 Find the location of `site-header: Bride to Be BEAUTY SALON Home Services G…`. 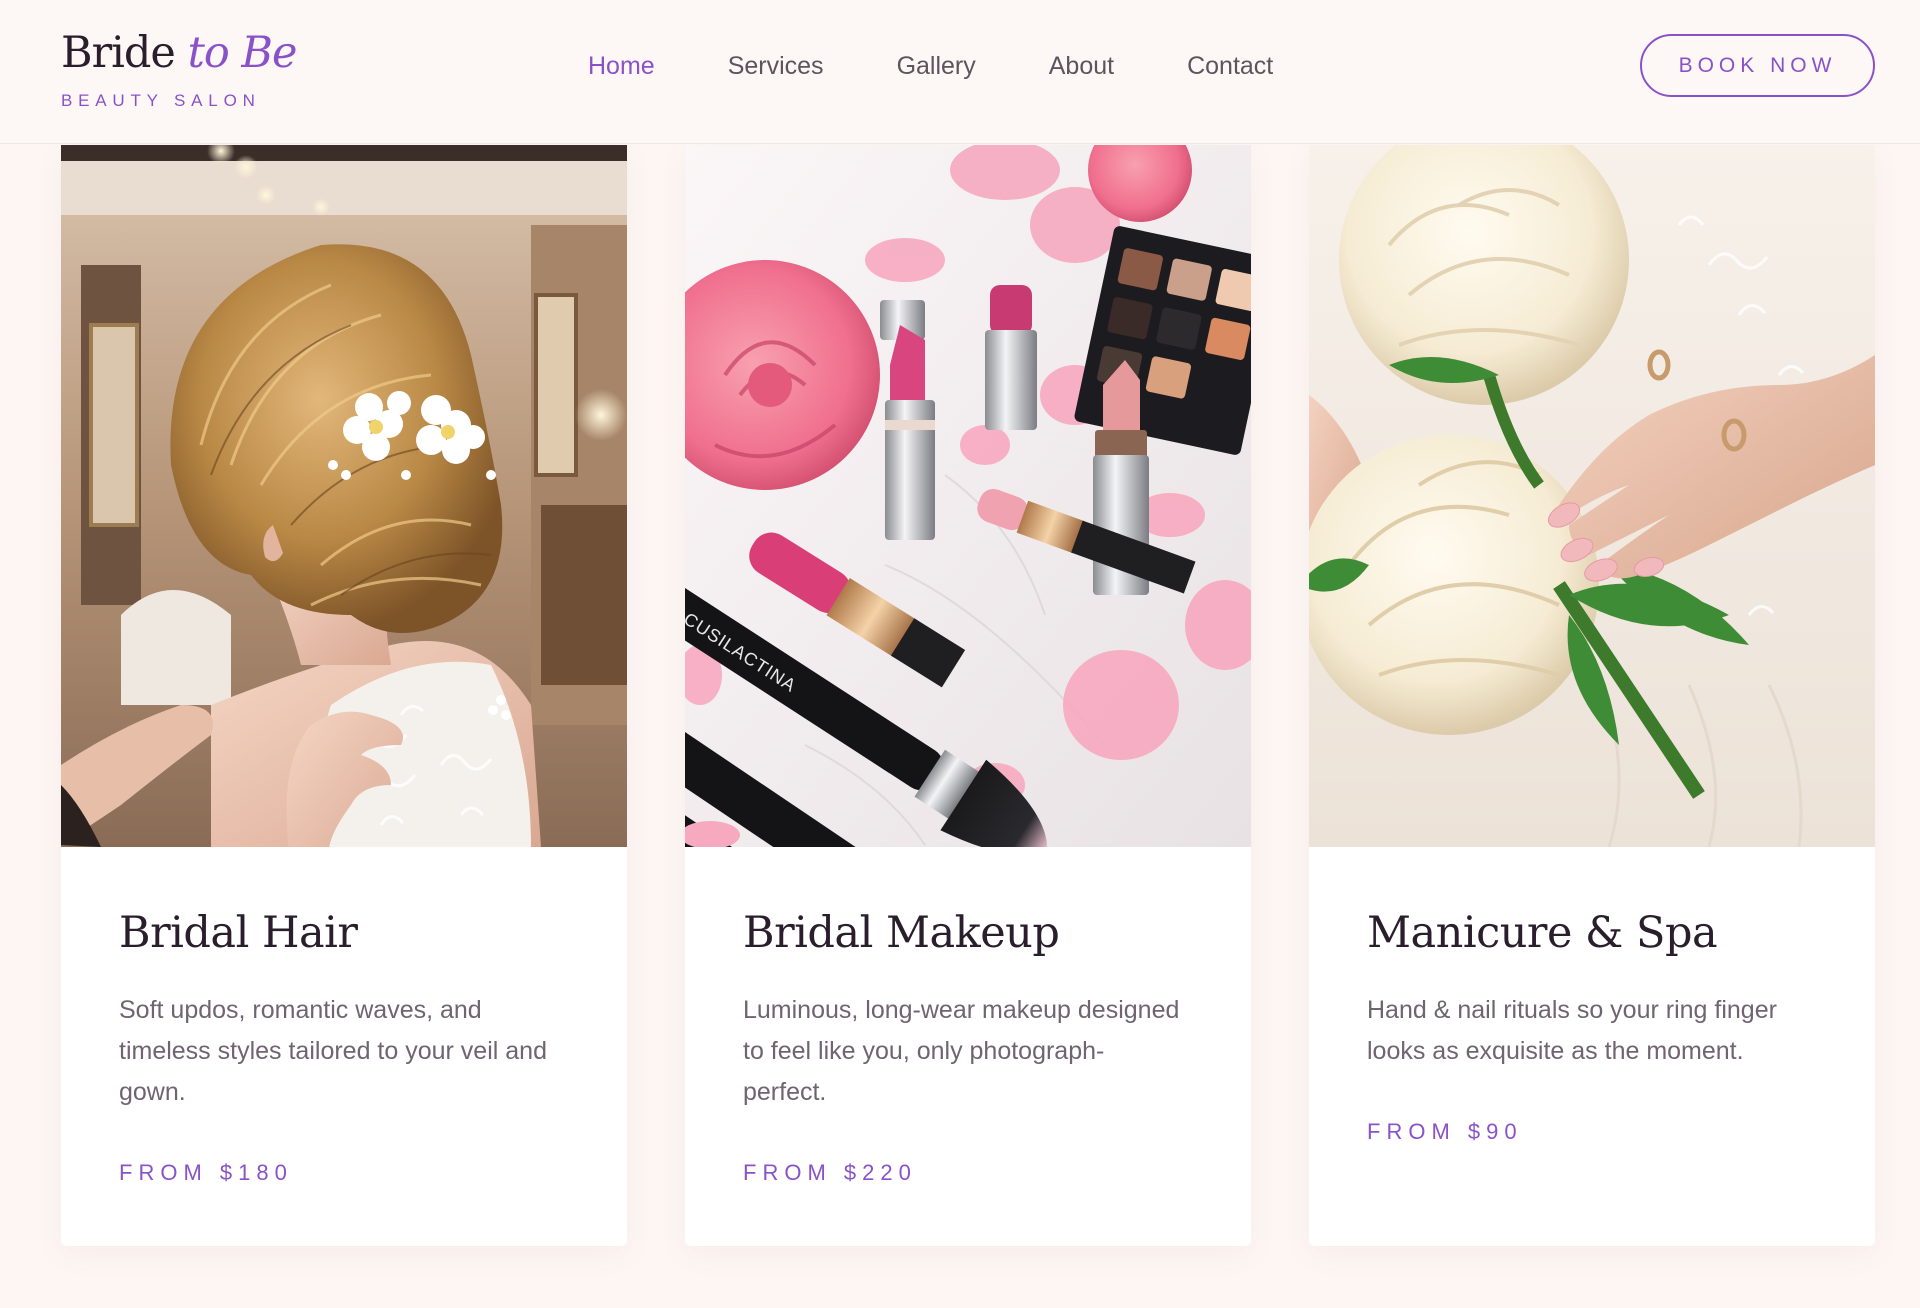

site-header: Bride to Be BEAUTY SALON Home Services G… is located at coordinates (960, 72).